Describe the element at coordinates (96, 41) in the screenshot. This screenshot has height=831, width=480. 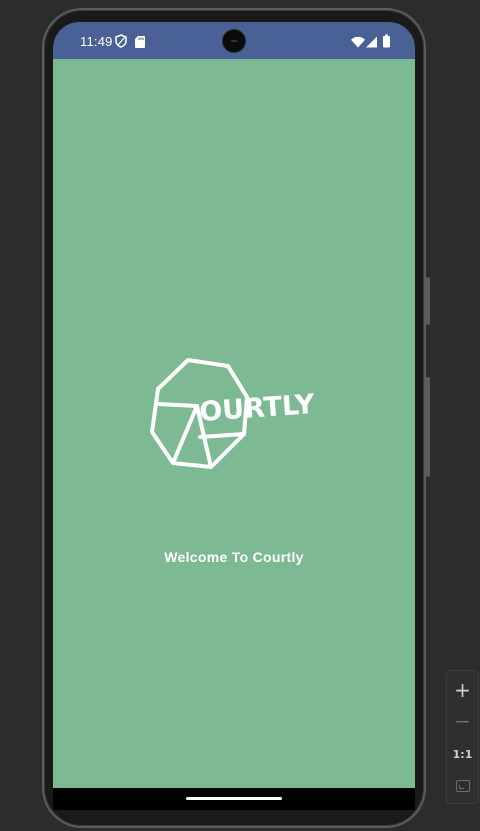
I see `status-time: 11:49` at that location.